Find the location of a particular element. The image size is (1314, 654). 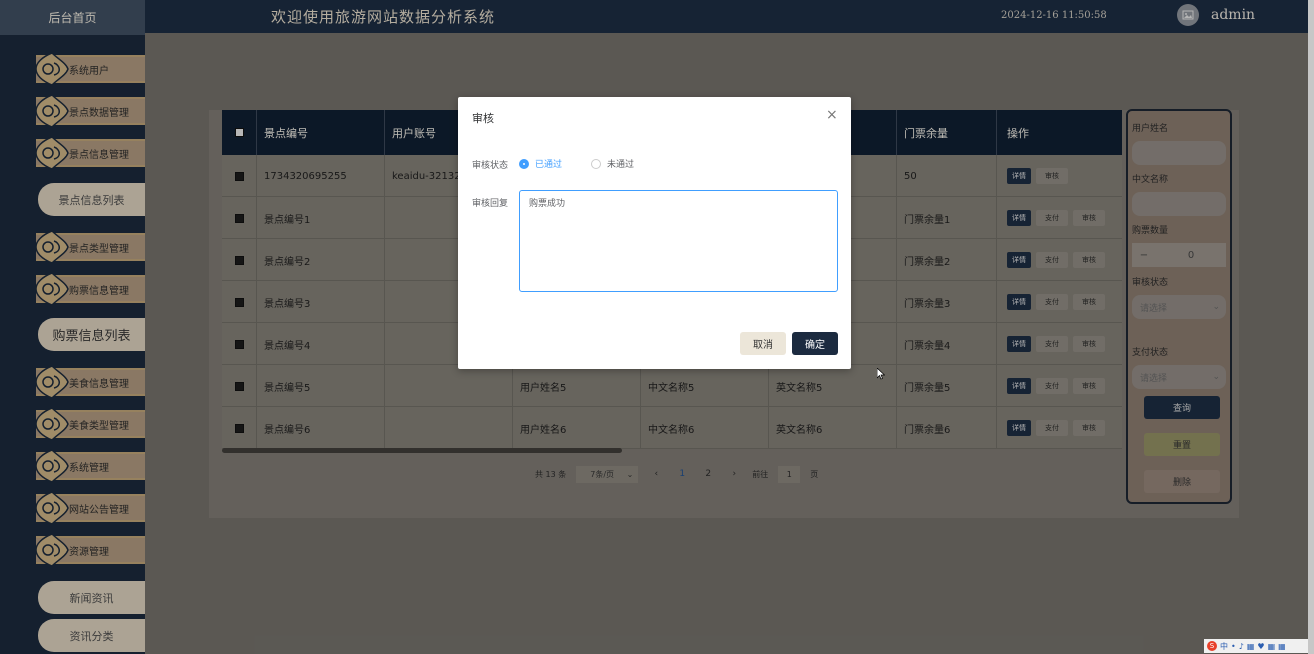

goto-page-input: 1 is located at coordinates (789, 474).